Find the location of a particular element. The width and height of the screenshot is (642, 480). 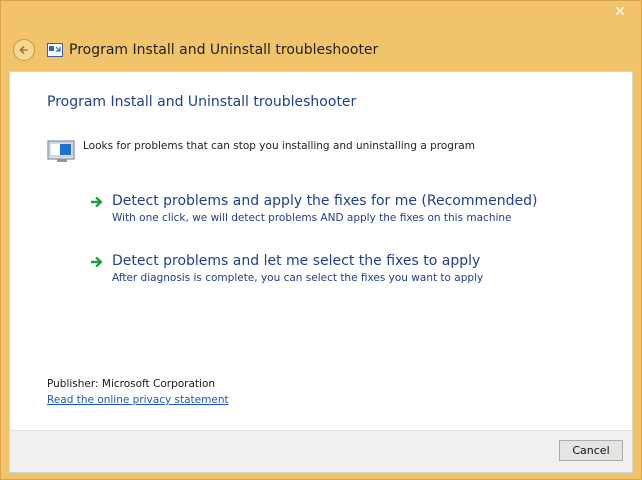

troubleshooter-app-icon is located at coordinates (55, 50).